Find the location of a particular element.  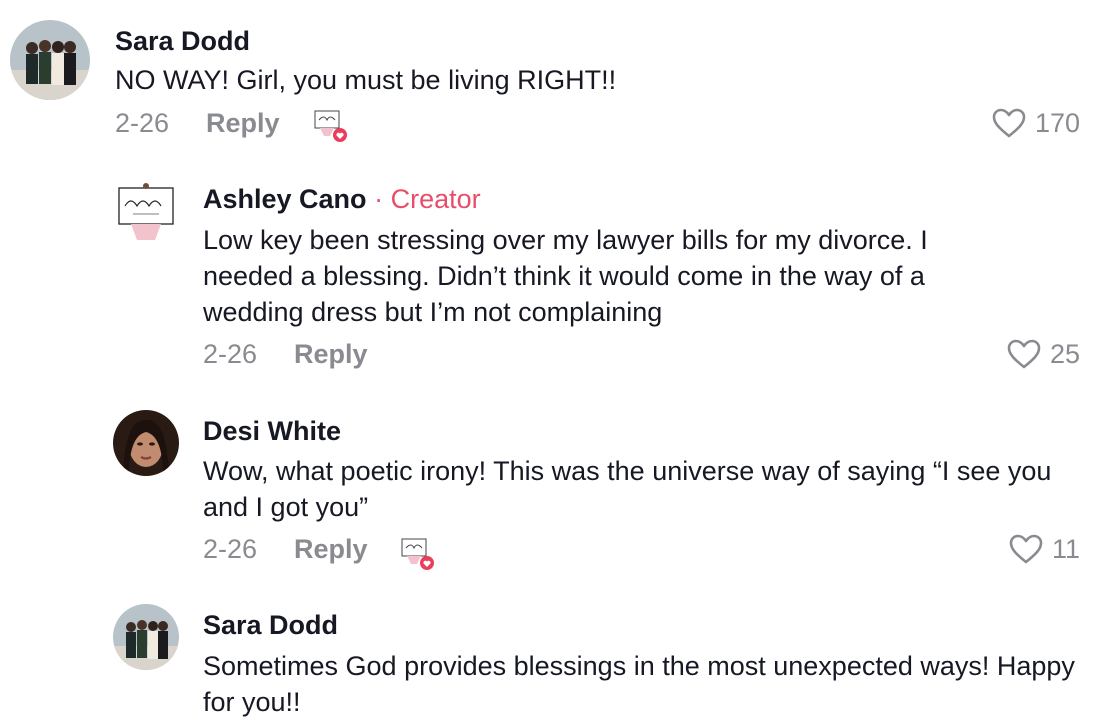

like-count: 170 is located at coordinates (1057, 122).